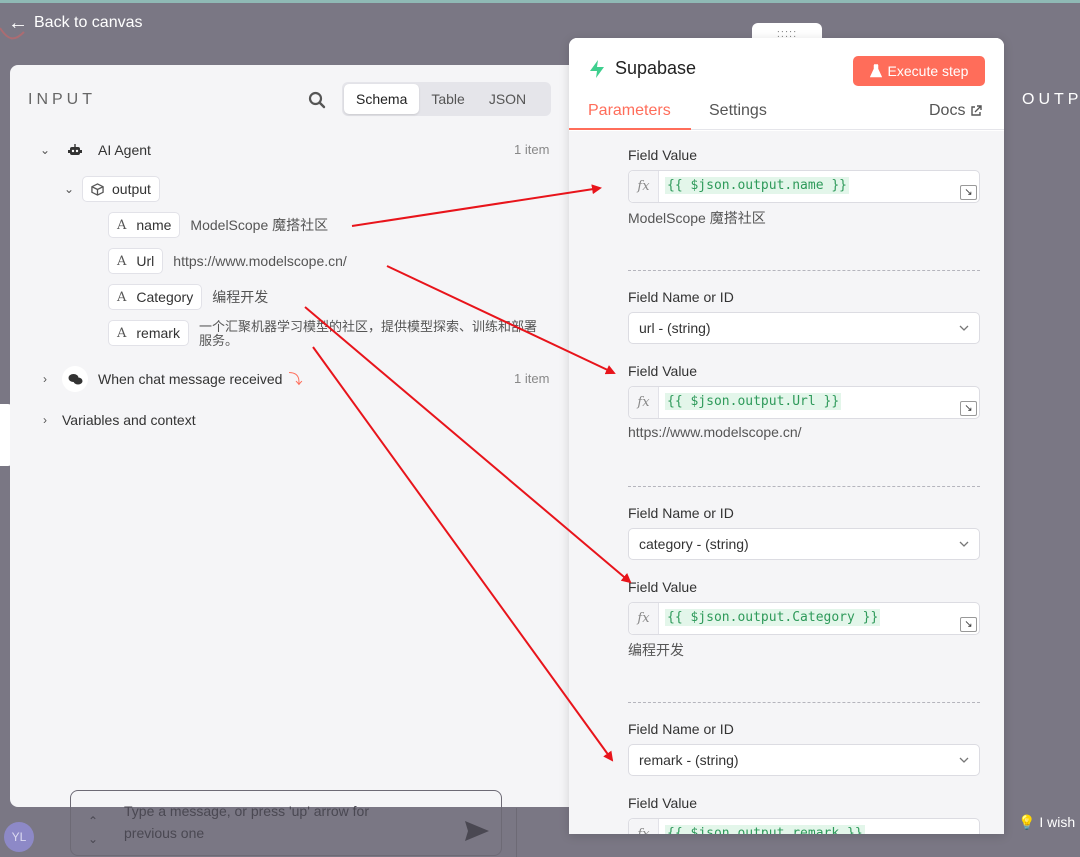 The image size is (1080, 857). I want to click on flask-icon, so click(875, 71).